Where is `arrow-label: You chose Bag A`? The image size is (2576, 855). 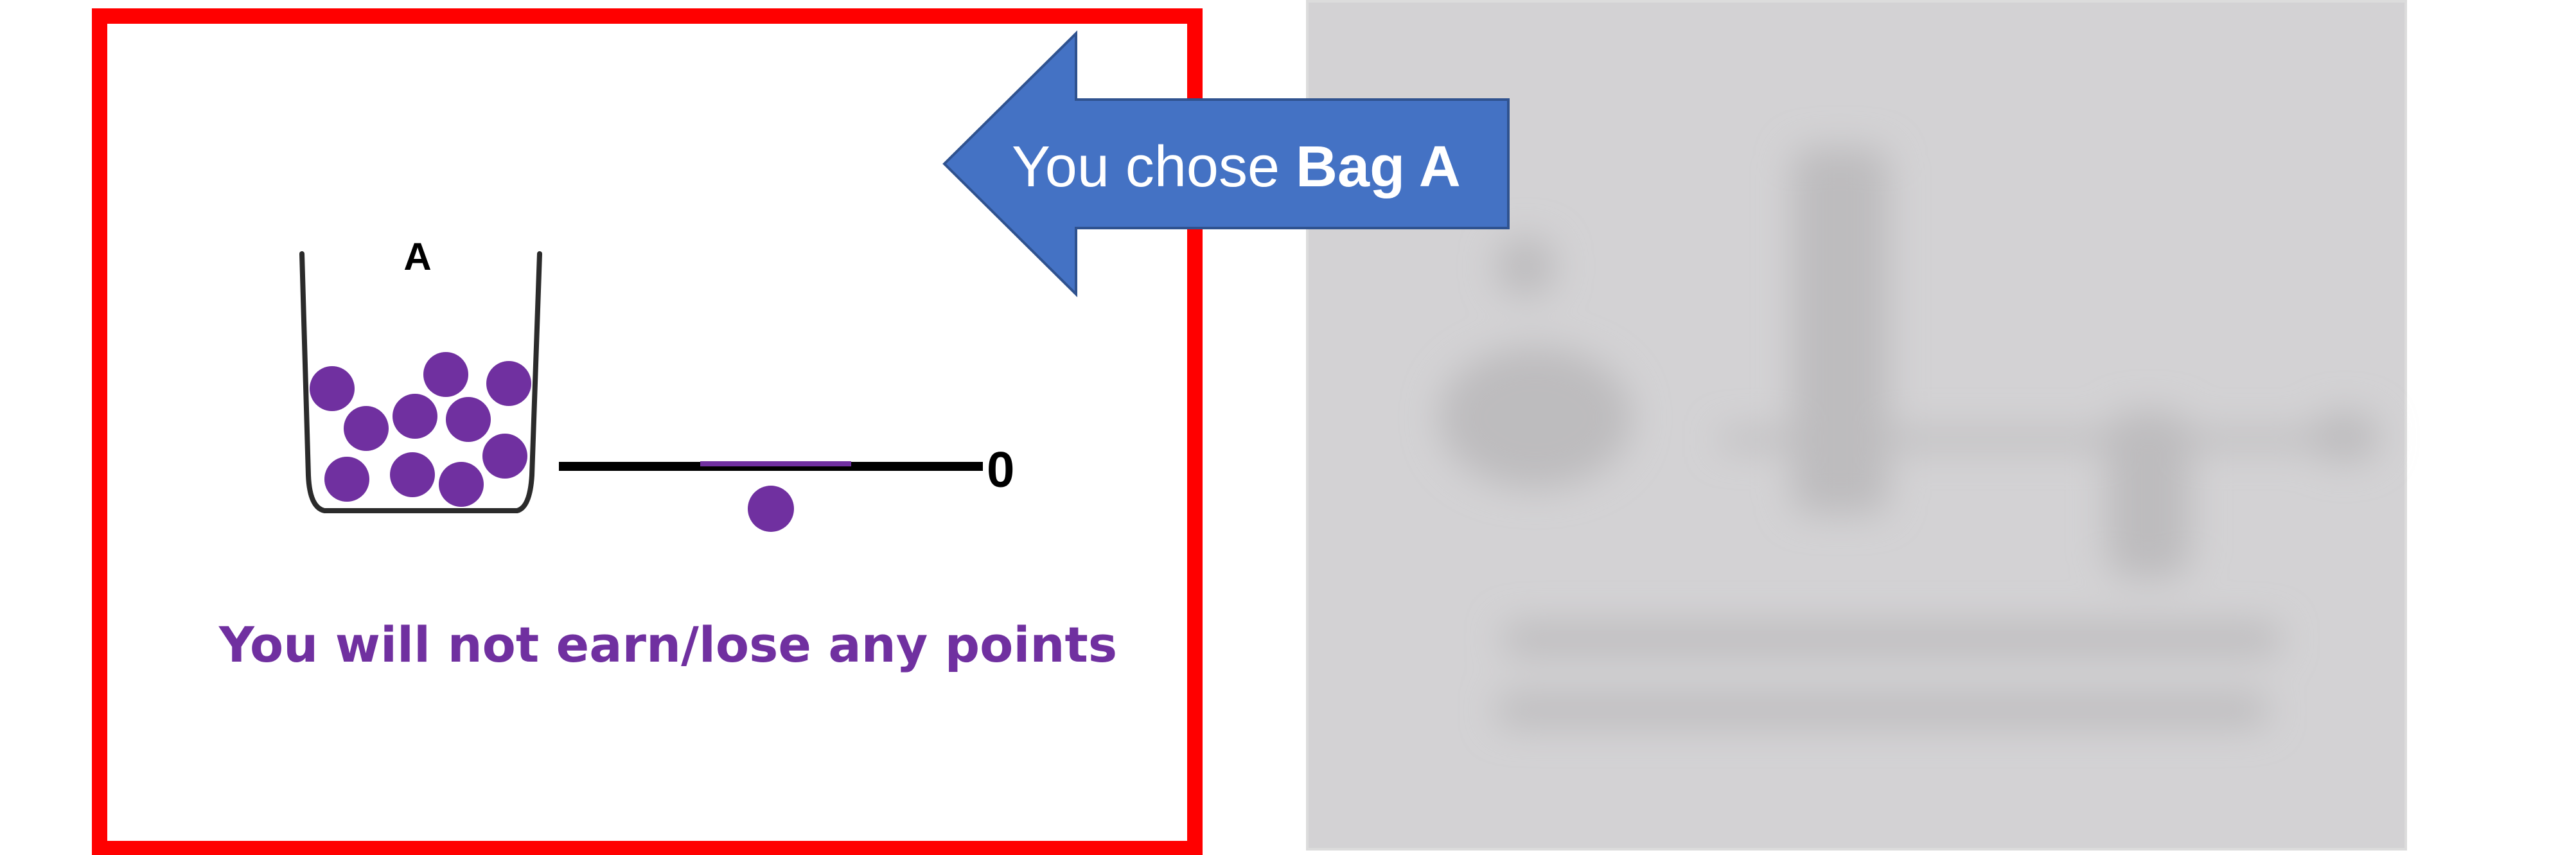 arrow-label: You chose Bag A is located at coordinates (1236, 167).